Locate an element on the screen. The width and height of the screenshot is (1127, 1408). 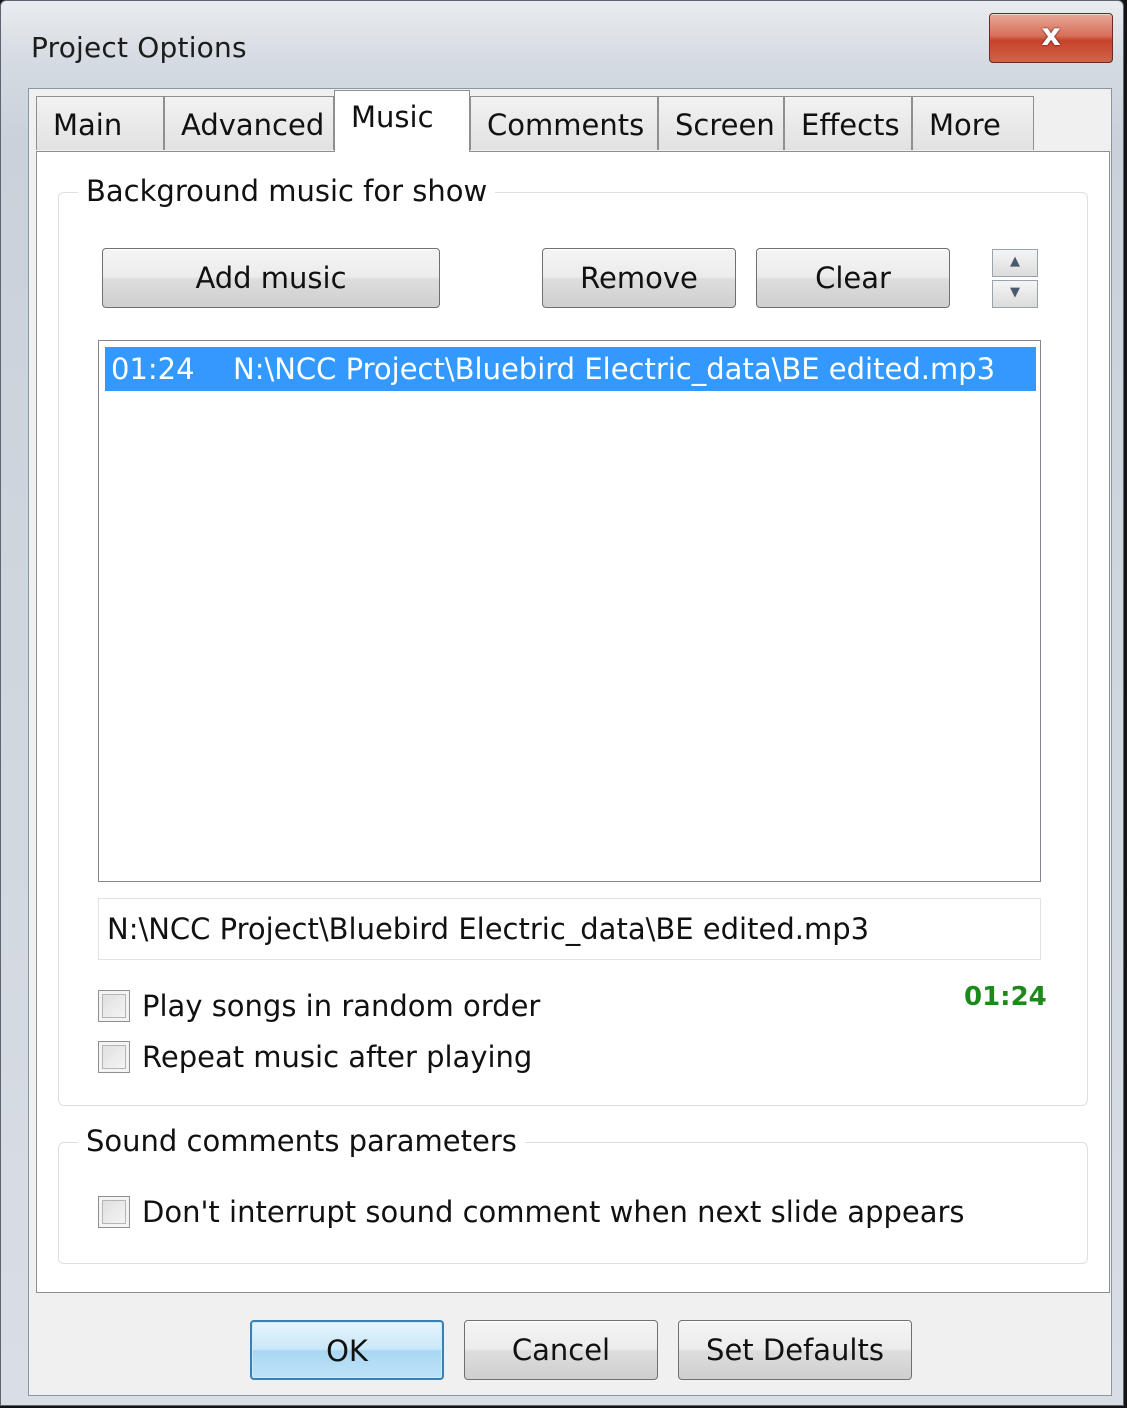
remove-button: Remove is located at coordinates (639, 278).